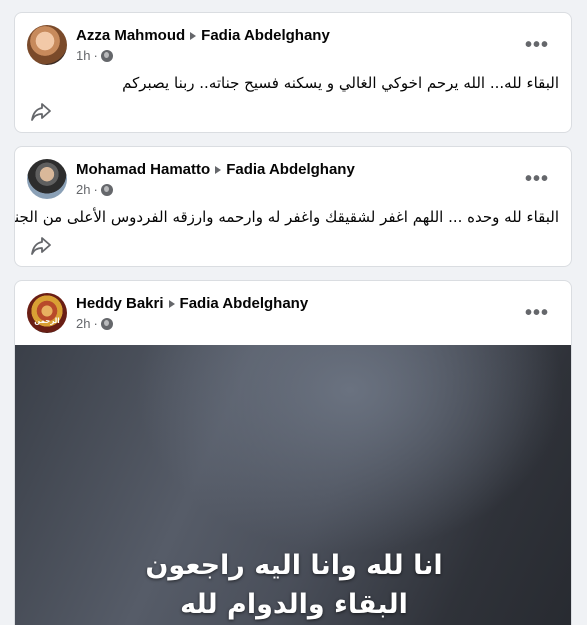  I want to click on author-name: Heddy Bakri, so click(120, 303).